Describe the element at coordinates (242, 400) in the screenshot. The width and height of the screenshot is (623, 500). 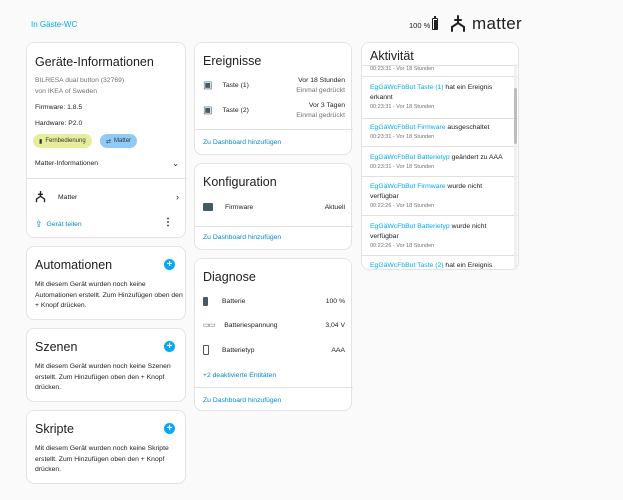
I see `diagnostics-add-dashboard-link: Zu Dashboard hinzufügen` at that location.